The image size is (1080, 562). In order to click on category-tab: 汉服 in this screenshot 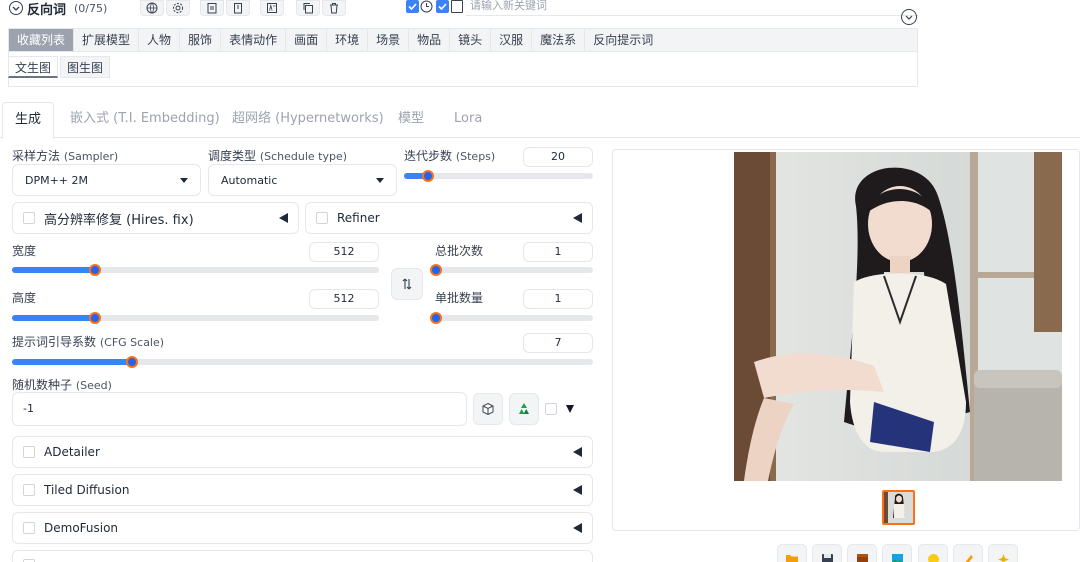, I will do `click(512, 40)`.